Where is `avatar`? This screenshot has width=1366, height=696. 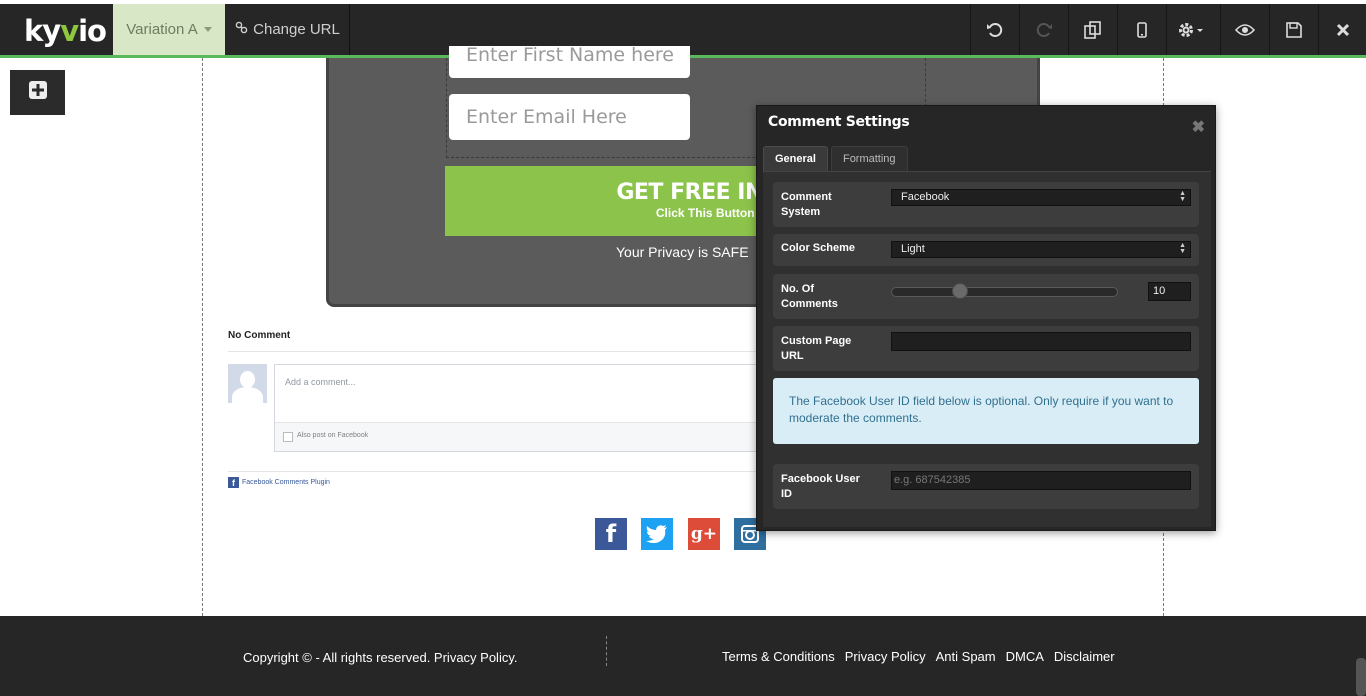
avatar is located at coordinates (247, 383).